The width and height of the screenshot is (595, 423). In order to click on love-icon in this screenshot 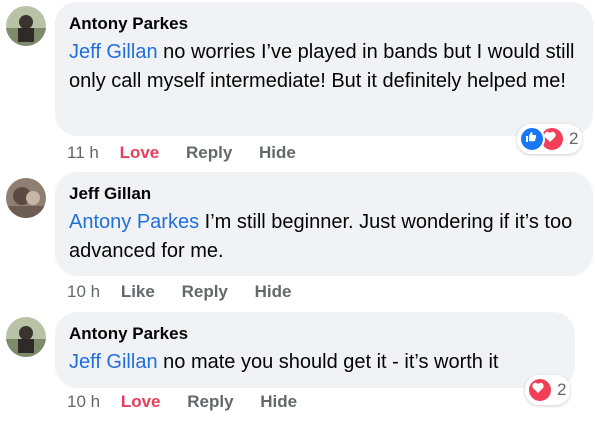, I will do `click(540, 390)`.